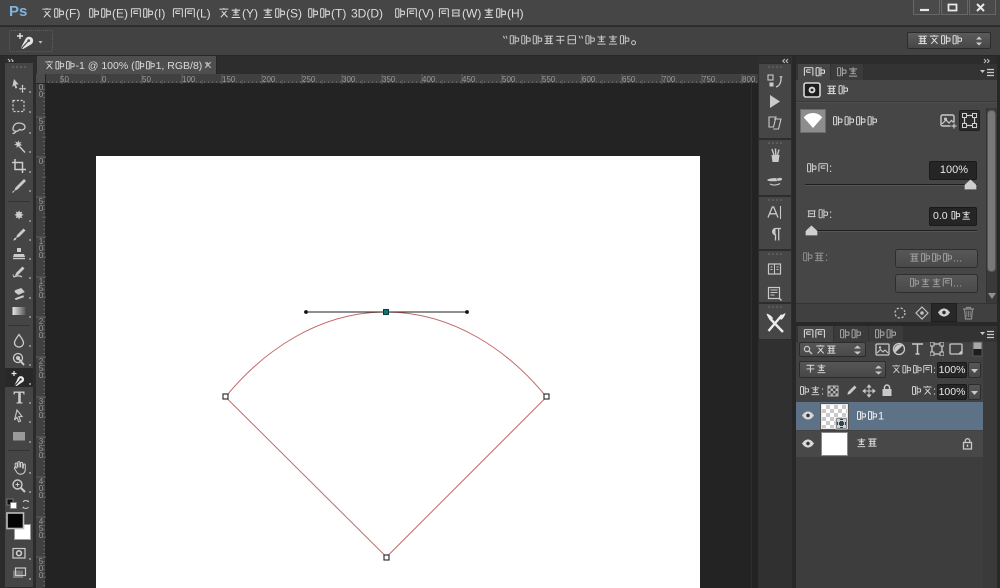 This screenshot has width=1000, height=588. I want to click on svg-text: 1, so click(881, 417).